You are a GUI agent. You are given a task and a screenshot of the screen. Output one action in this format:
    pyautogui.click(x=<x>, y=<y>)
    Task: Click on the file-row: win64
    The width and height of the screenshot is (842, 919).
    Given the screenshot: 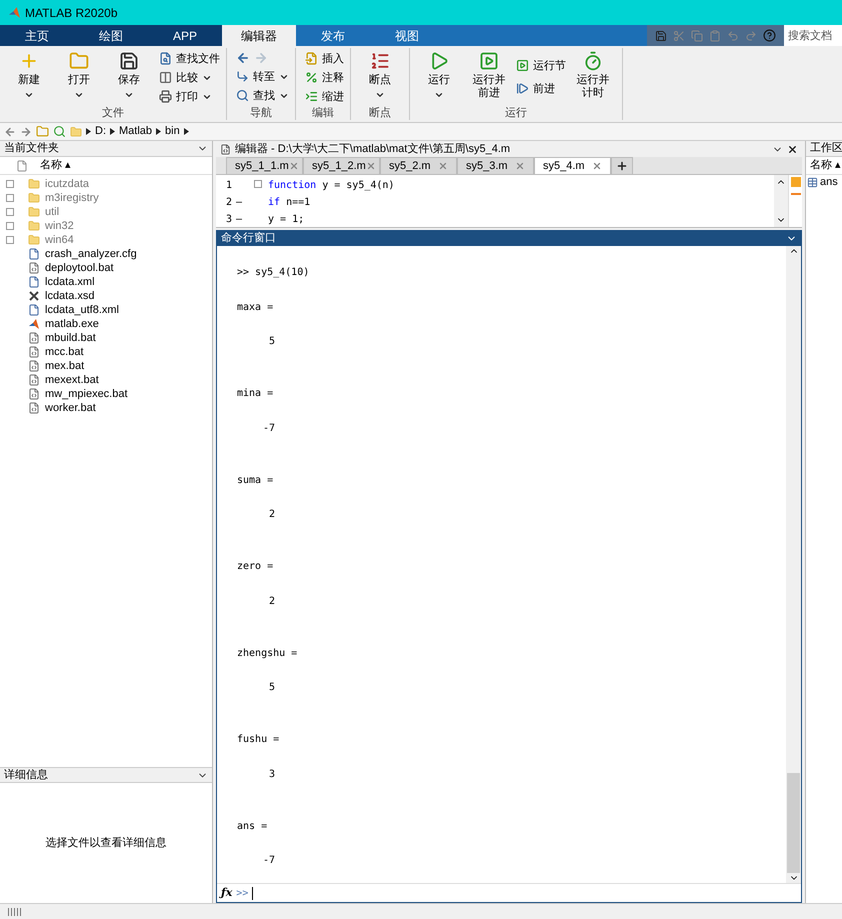 What is the action you would take?
    pyautogui.click(x=106, y=240)
    